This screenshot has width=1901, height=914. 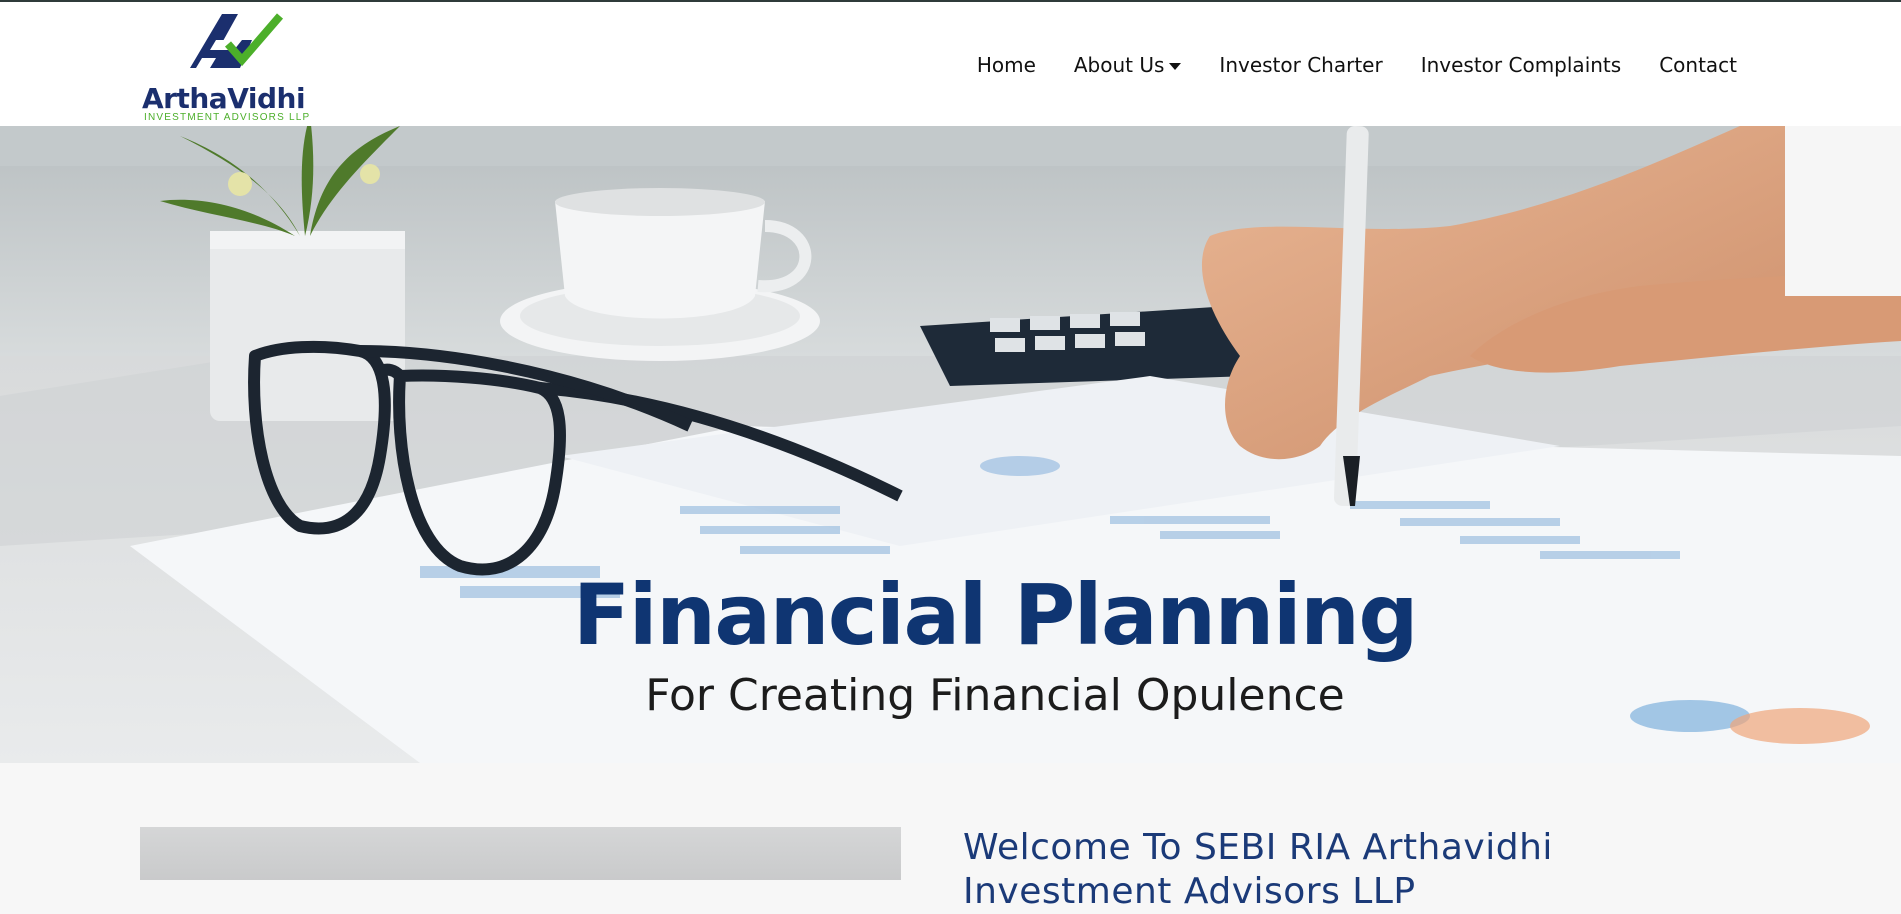 I want to click on nav-investor-charter-label: Investor Charter, so click(x=1301, y=65).